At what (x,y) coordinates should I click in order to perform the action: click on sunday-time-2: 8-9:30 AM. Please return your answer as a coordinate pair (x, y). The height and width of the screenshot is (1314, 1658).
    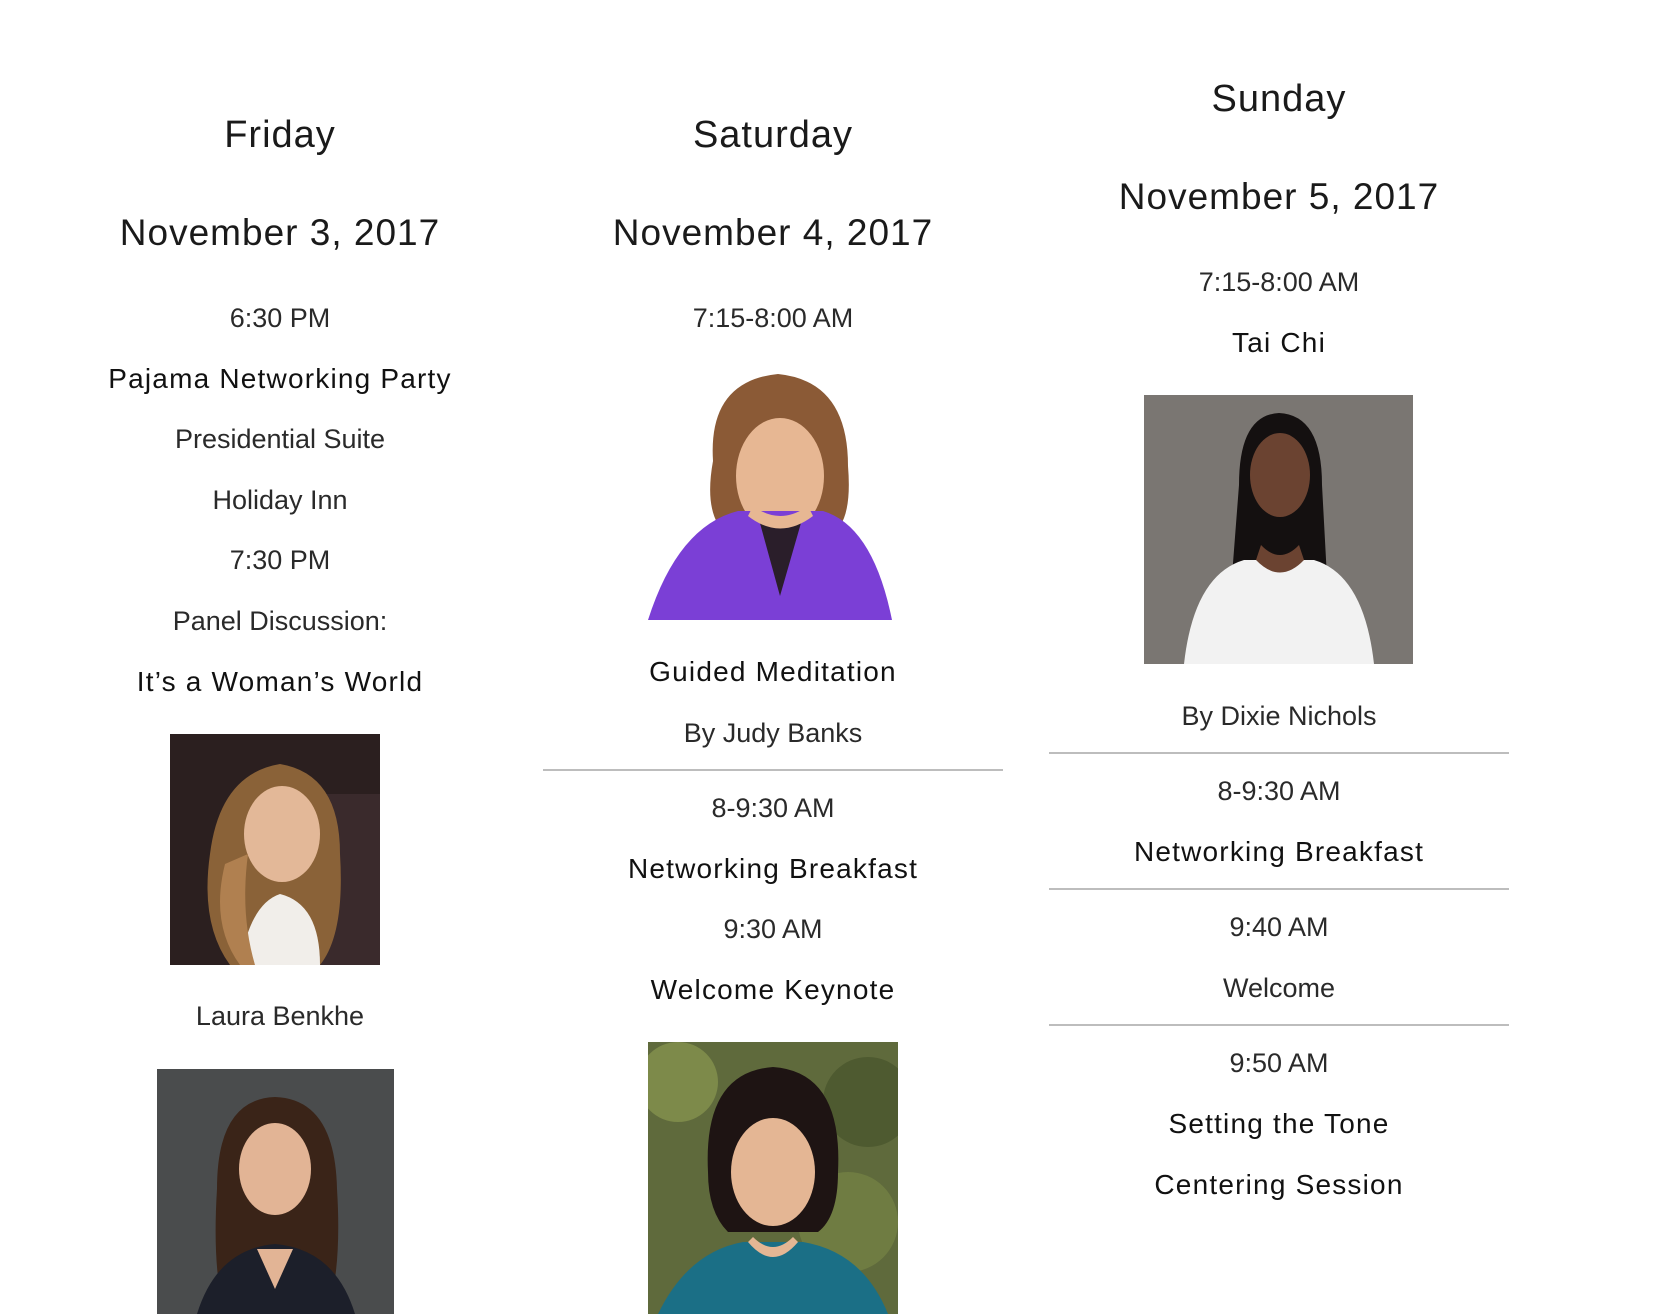
    Looking at the image, I should click on (1279, 791).